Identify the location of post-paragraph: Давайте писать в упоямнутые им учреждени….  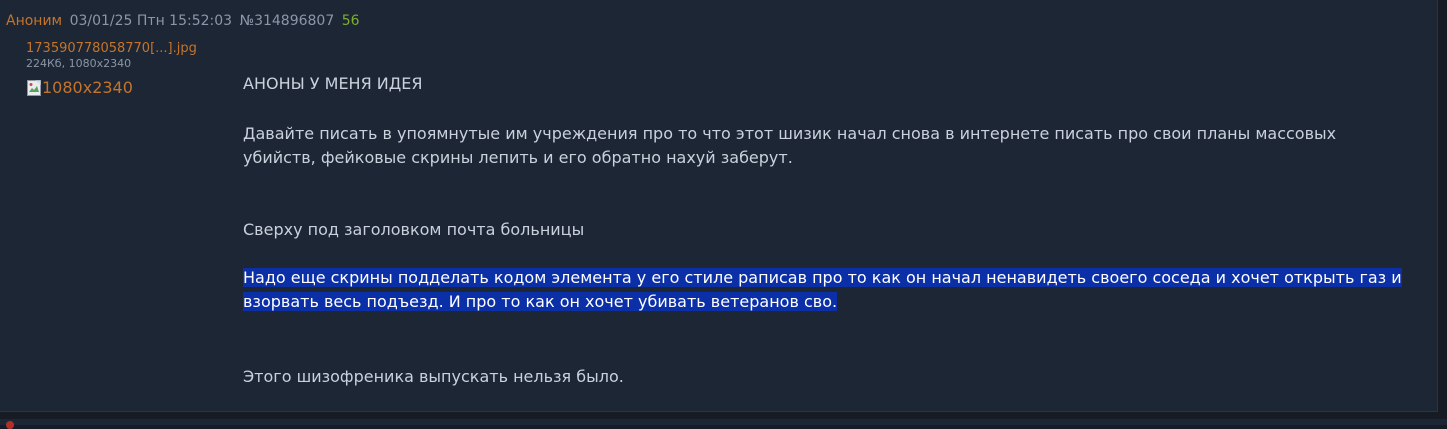
(790, 145).